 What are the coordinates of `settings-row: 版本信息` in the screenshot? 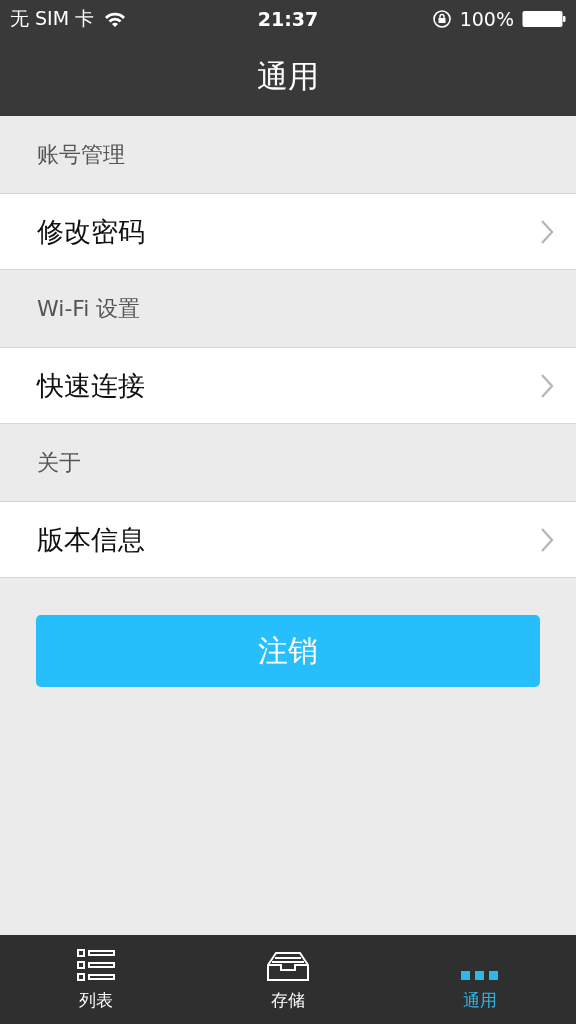 It's located at (288, 540).